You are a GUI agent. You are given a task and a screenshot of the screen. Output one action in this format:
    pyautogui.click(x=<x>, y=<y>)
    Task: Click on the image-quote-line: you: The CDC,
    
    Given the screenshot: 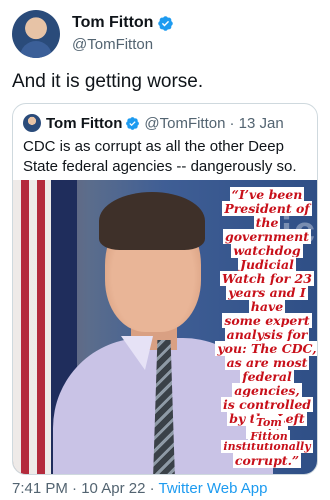 What is the action you would take?
    pyautogui.click(x=266, y=348)
    